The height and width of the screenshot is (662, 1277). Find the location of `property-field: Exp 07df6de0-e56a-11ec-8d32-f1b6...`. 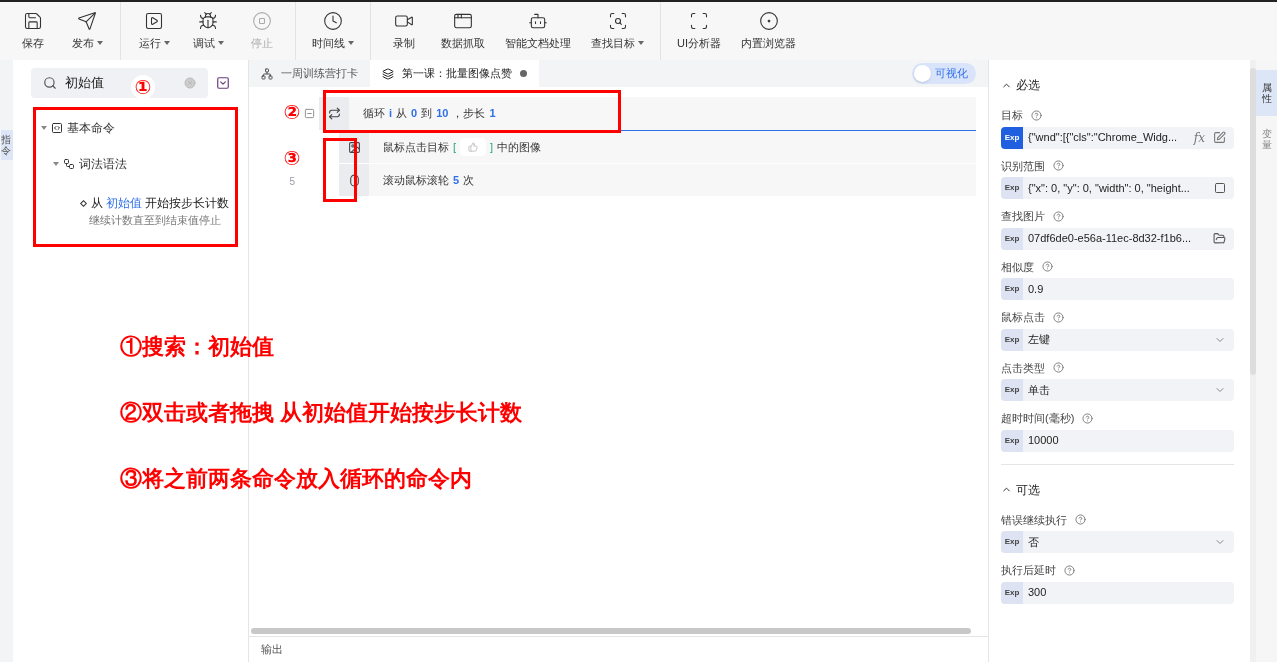

property-field: Exp 07df6de0-e56a-11ec-8d32-f1b6... is located at coordinates (1117, 238).